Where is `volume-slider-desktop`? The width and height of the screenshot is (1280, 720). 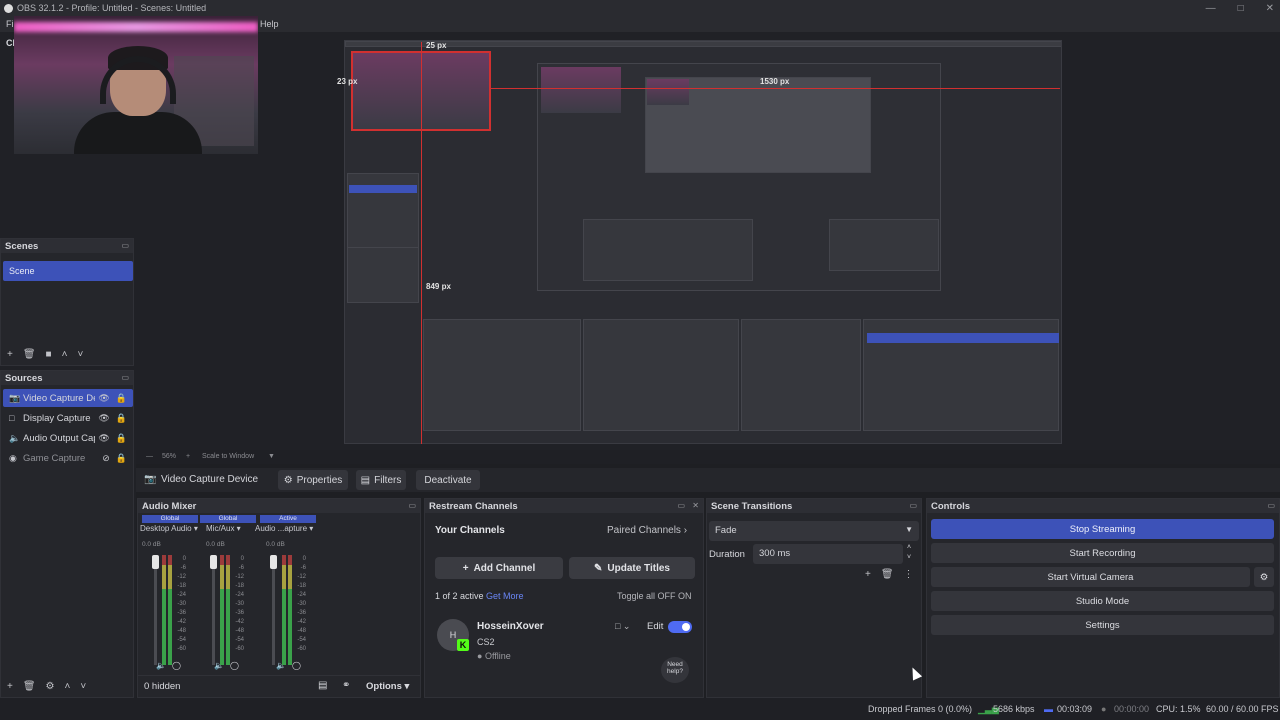 volume-slider-desktop is located at coordinates (155, 610).